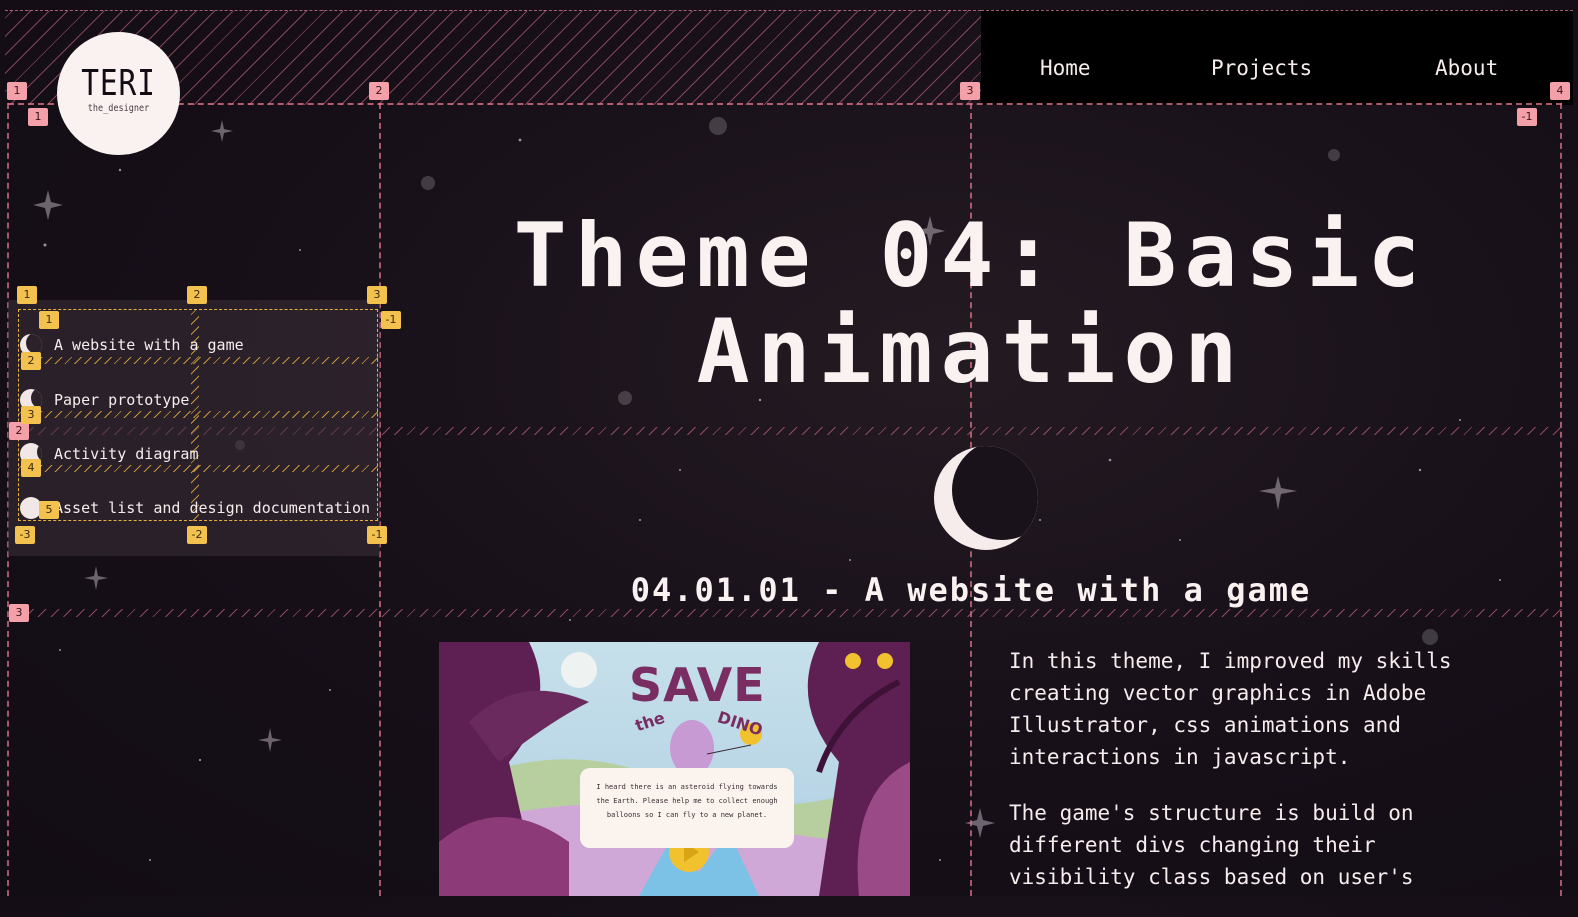 The image size is (1578, 917). What do you see at coordinates (49, 510) in the screenshot?
I see `sidebar-grid-badge: 5` at bounding box center [49, 510].